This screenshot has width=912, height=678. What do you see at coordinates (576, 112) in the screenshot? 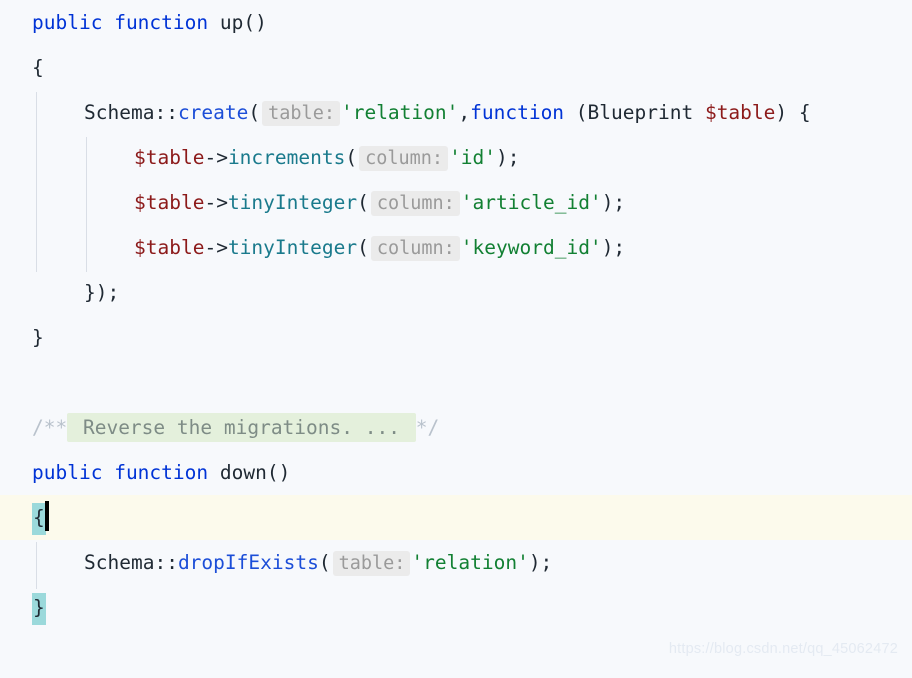
I see `closure-open-paren: (` at bounding box center [576, 112].